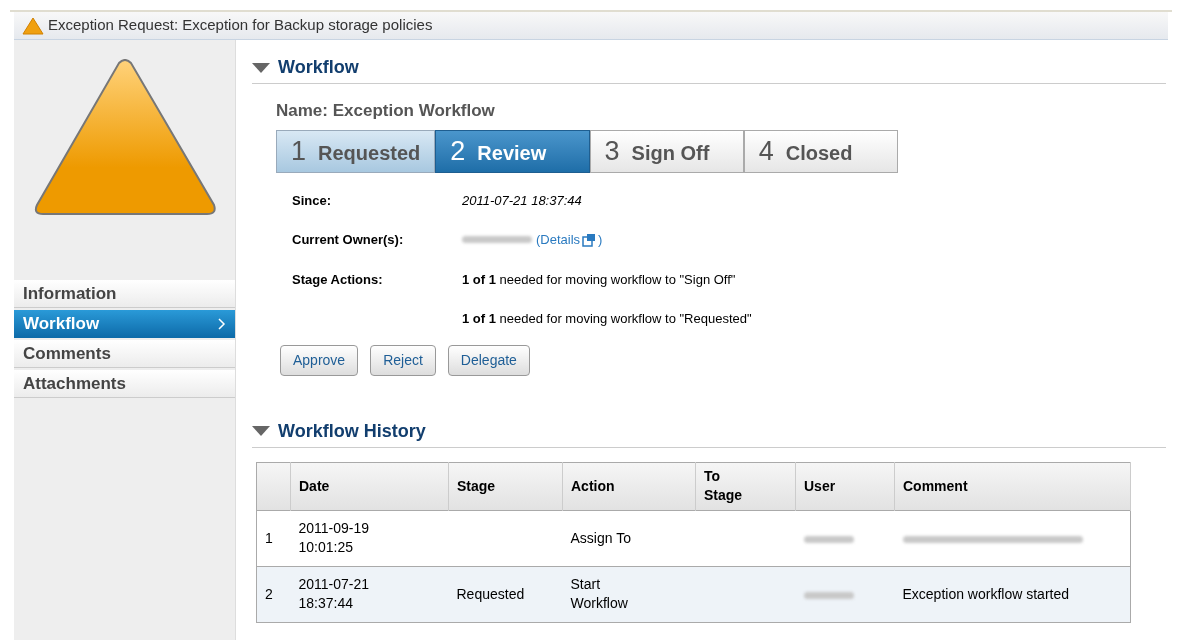 The image size is (1182, 644). Describe the element at coordinates (491, 594) in the screenshot. I see `table-cell-text: Requested` at that location.